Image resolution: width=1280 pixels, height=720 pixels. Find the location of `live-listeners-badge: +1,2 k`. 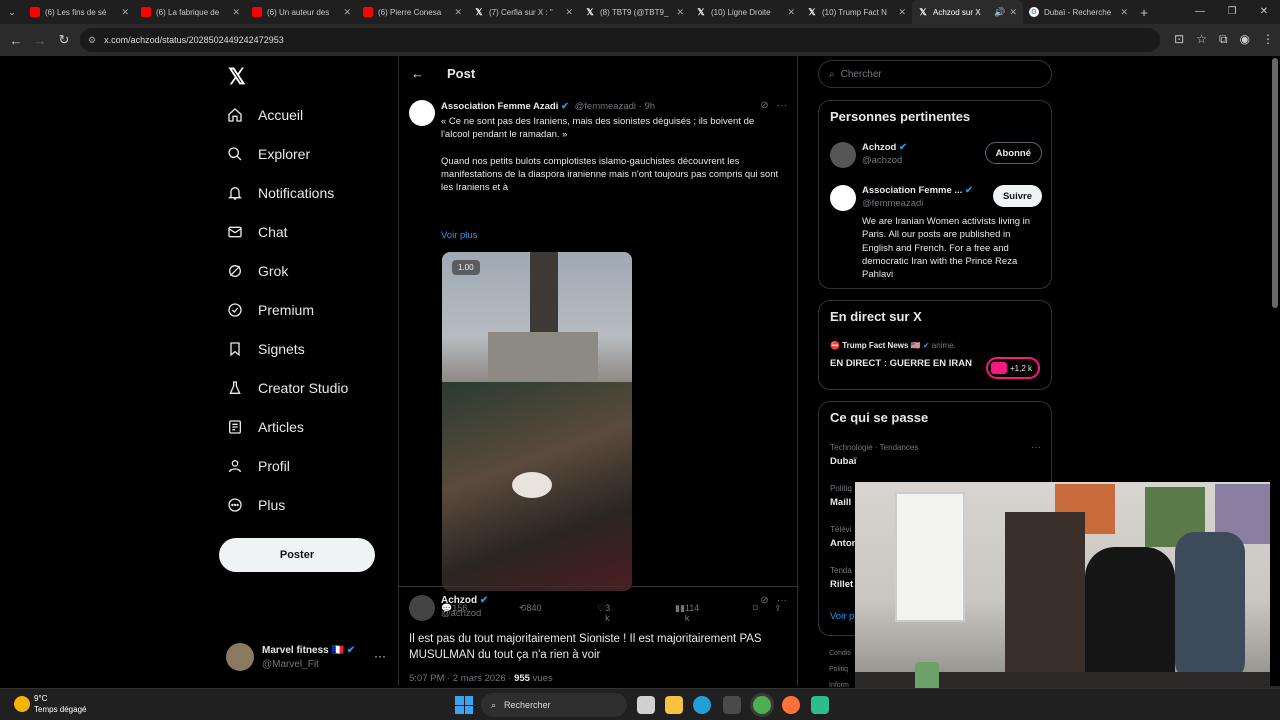

live-listeners-badge: +1,2 k is located at coordinates (1012, 368).